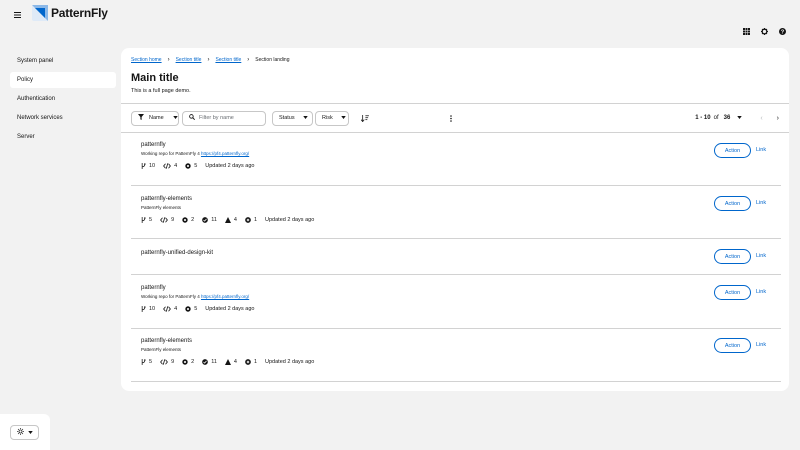 This screenshot has height=450, width=800. I want to click on code-stat: 4, so click(170, 309).